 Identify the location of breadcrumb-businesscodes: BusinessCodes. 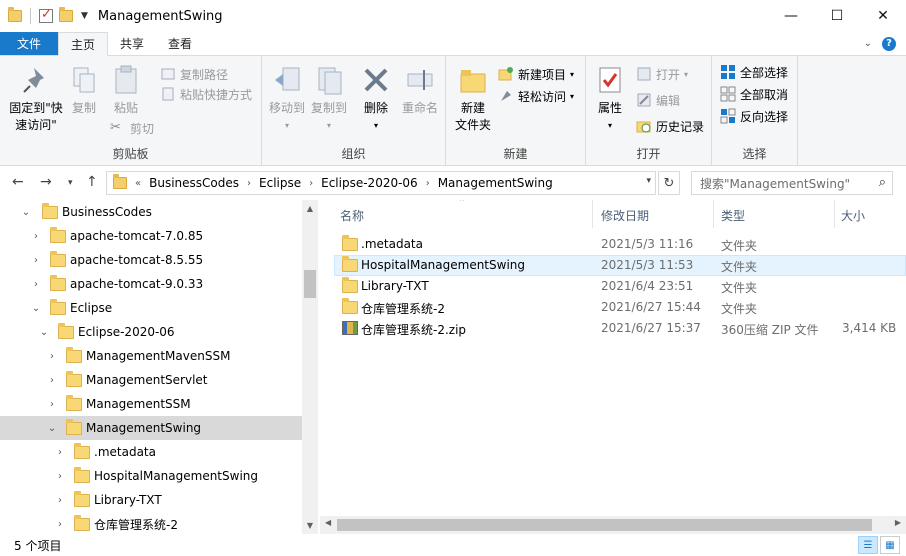
(194, 183).